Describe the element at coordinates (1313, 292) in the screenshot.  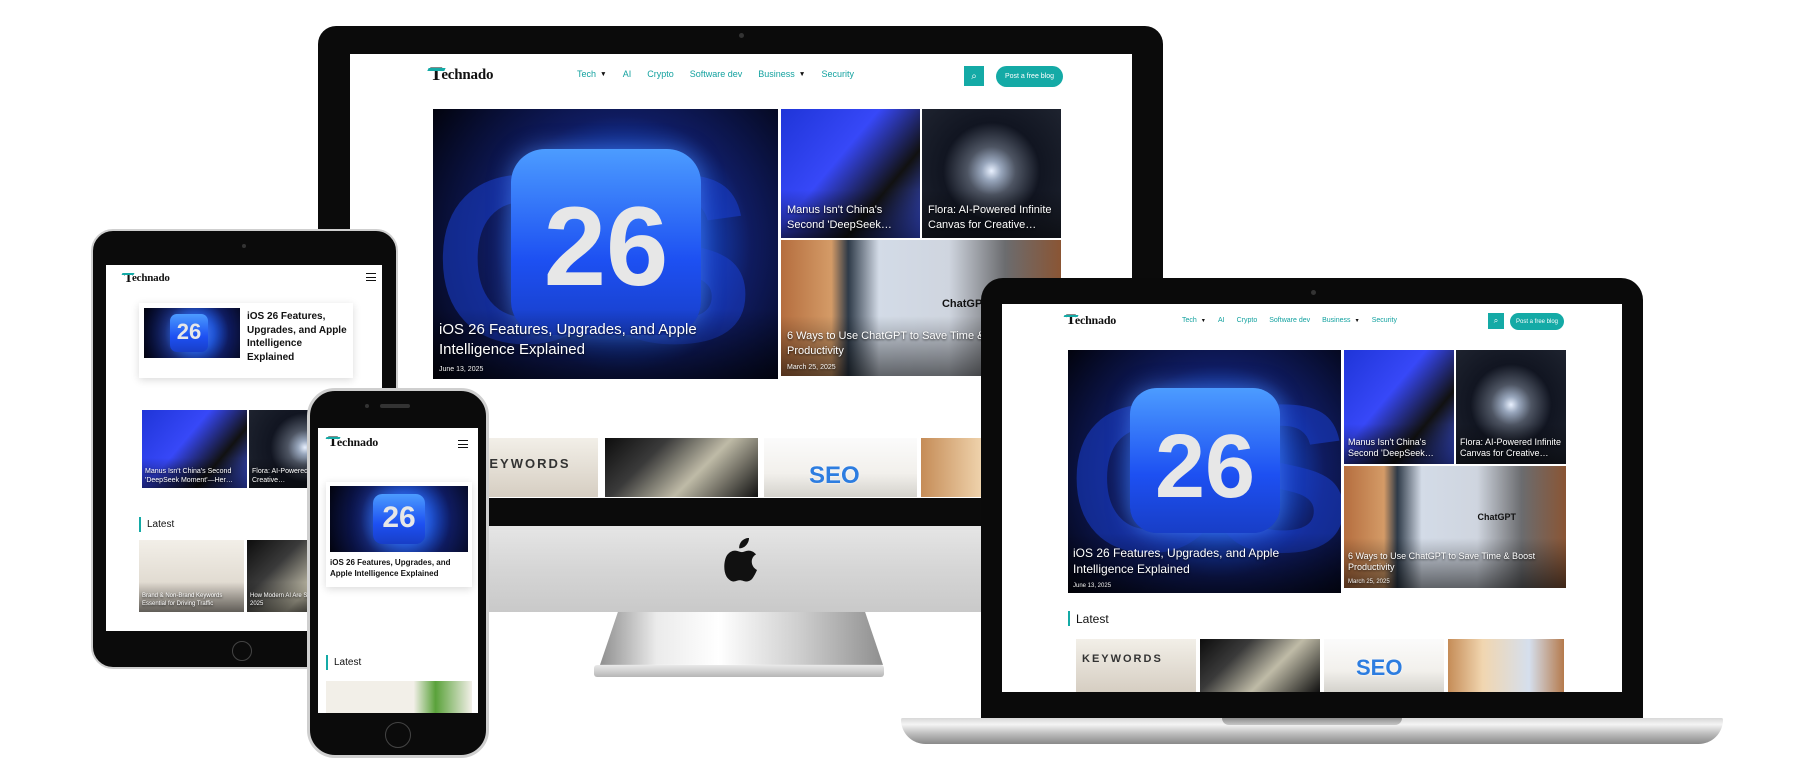
I see `laptop-camera` at that location.